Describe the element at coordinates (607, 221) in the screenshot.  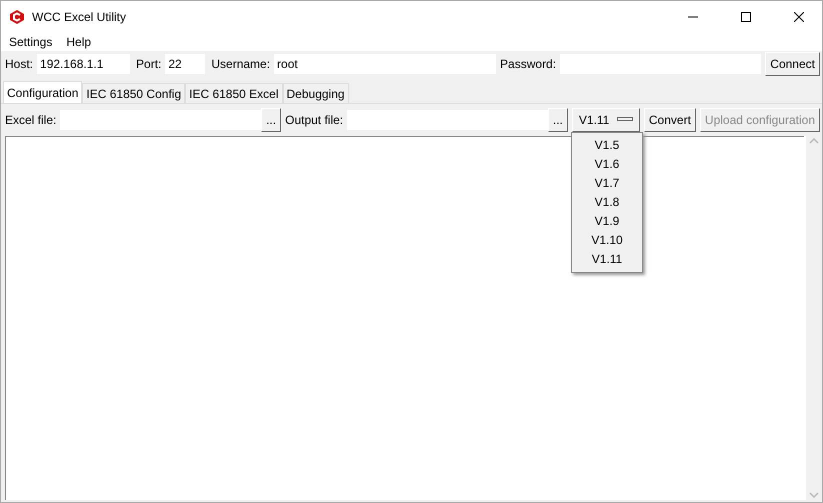
I see `version-option: V1.9` at that location.